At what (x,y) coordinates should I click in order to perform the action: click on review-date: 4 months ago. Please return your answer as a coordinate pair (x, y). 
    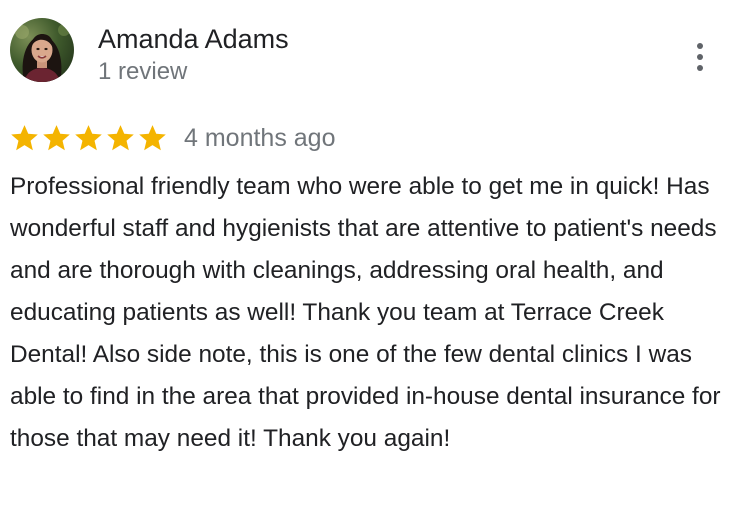
    Looking at the image, I should click on (260, 138).